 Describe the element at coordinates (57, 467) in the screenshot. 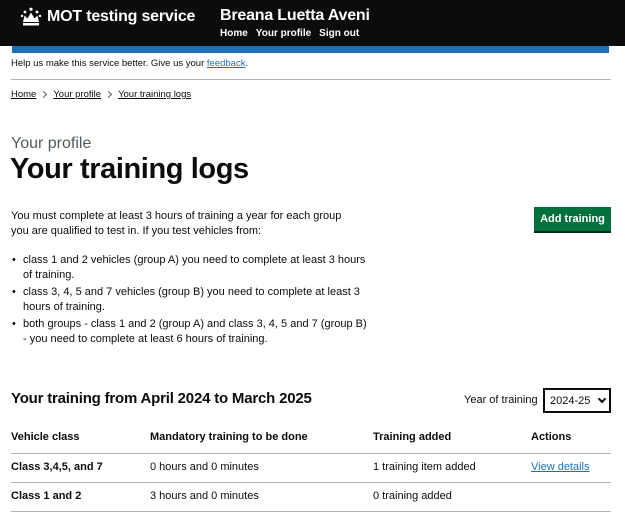

I see `vehicle-class-cell: Class 3,4,5, and 7` at that location.